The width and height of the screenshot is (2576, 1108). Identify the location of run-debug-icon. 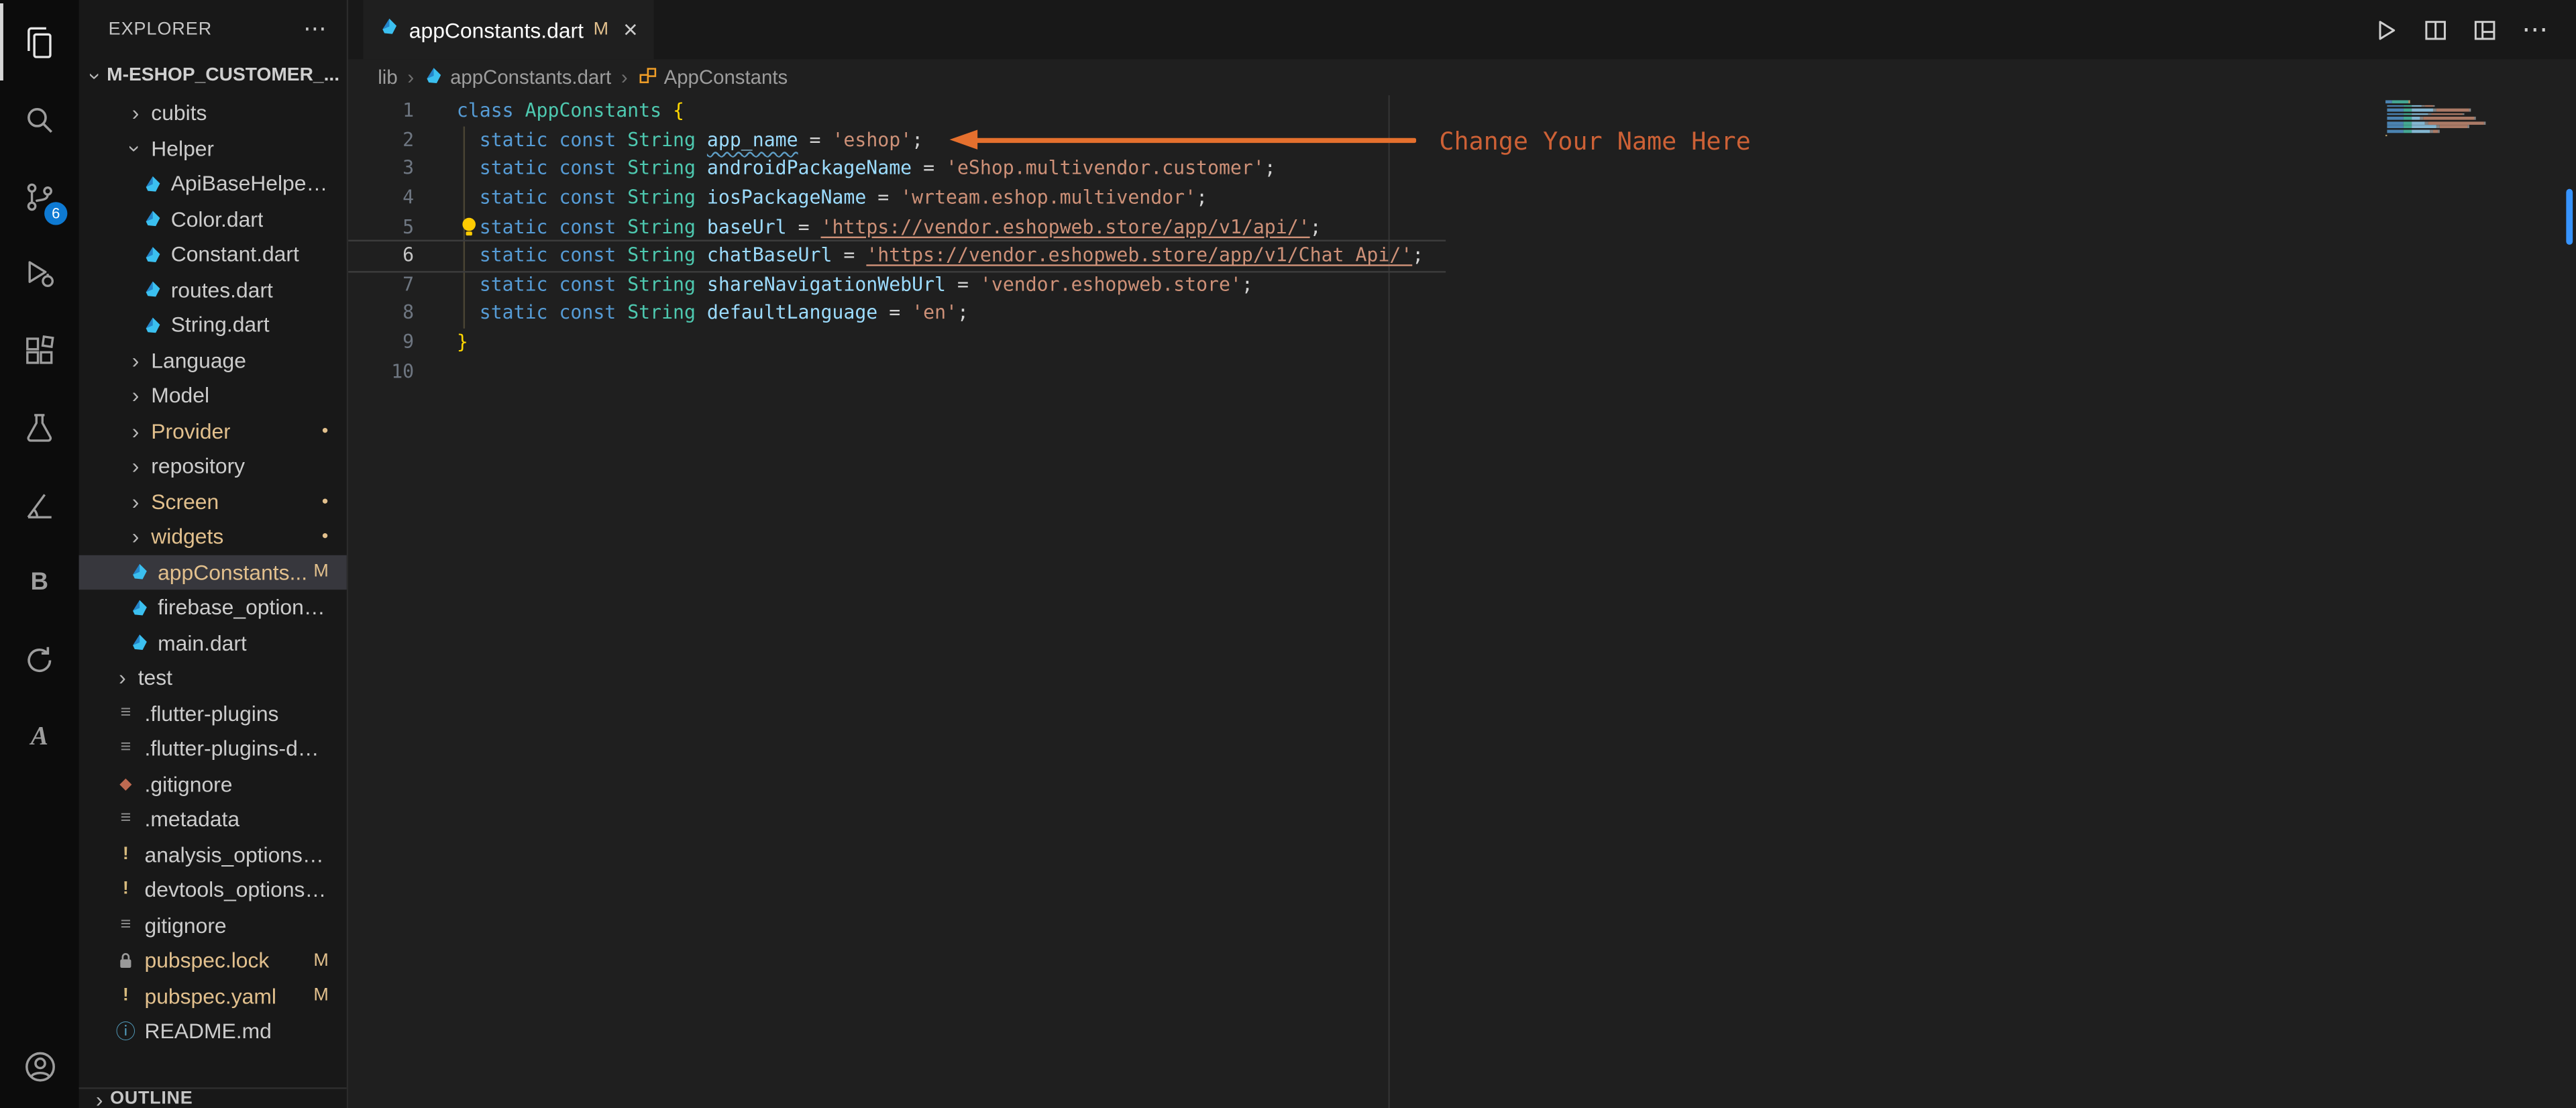
(39, 273).